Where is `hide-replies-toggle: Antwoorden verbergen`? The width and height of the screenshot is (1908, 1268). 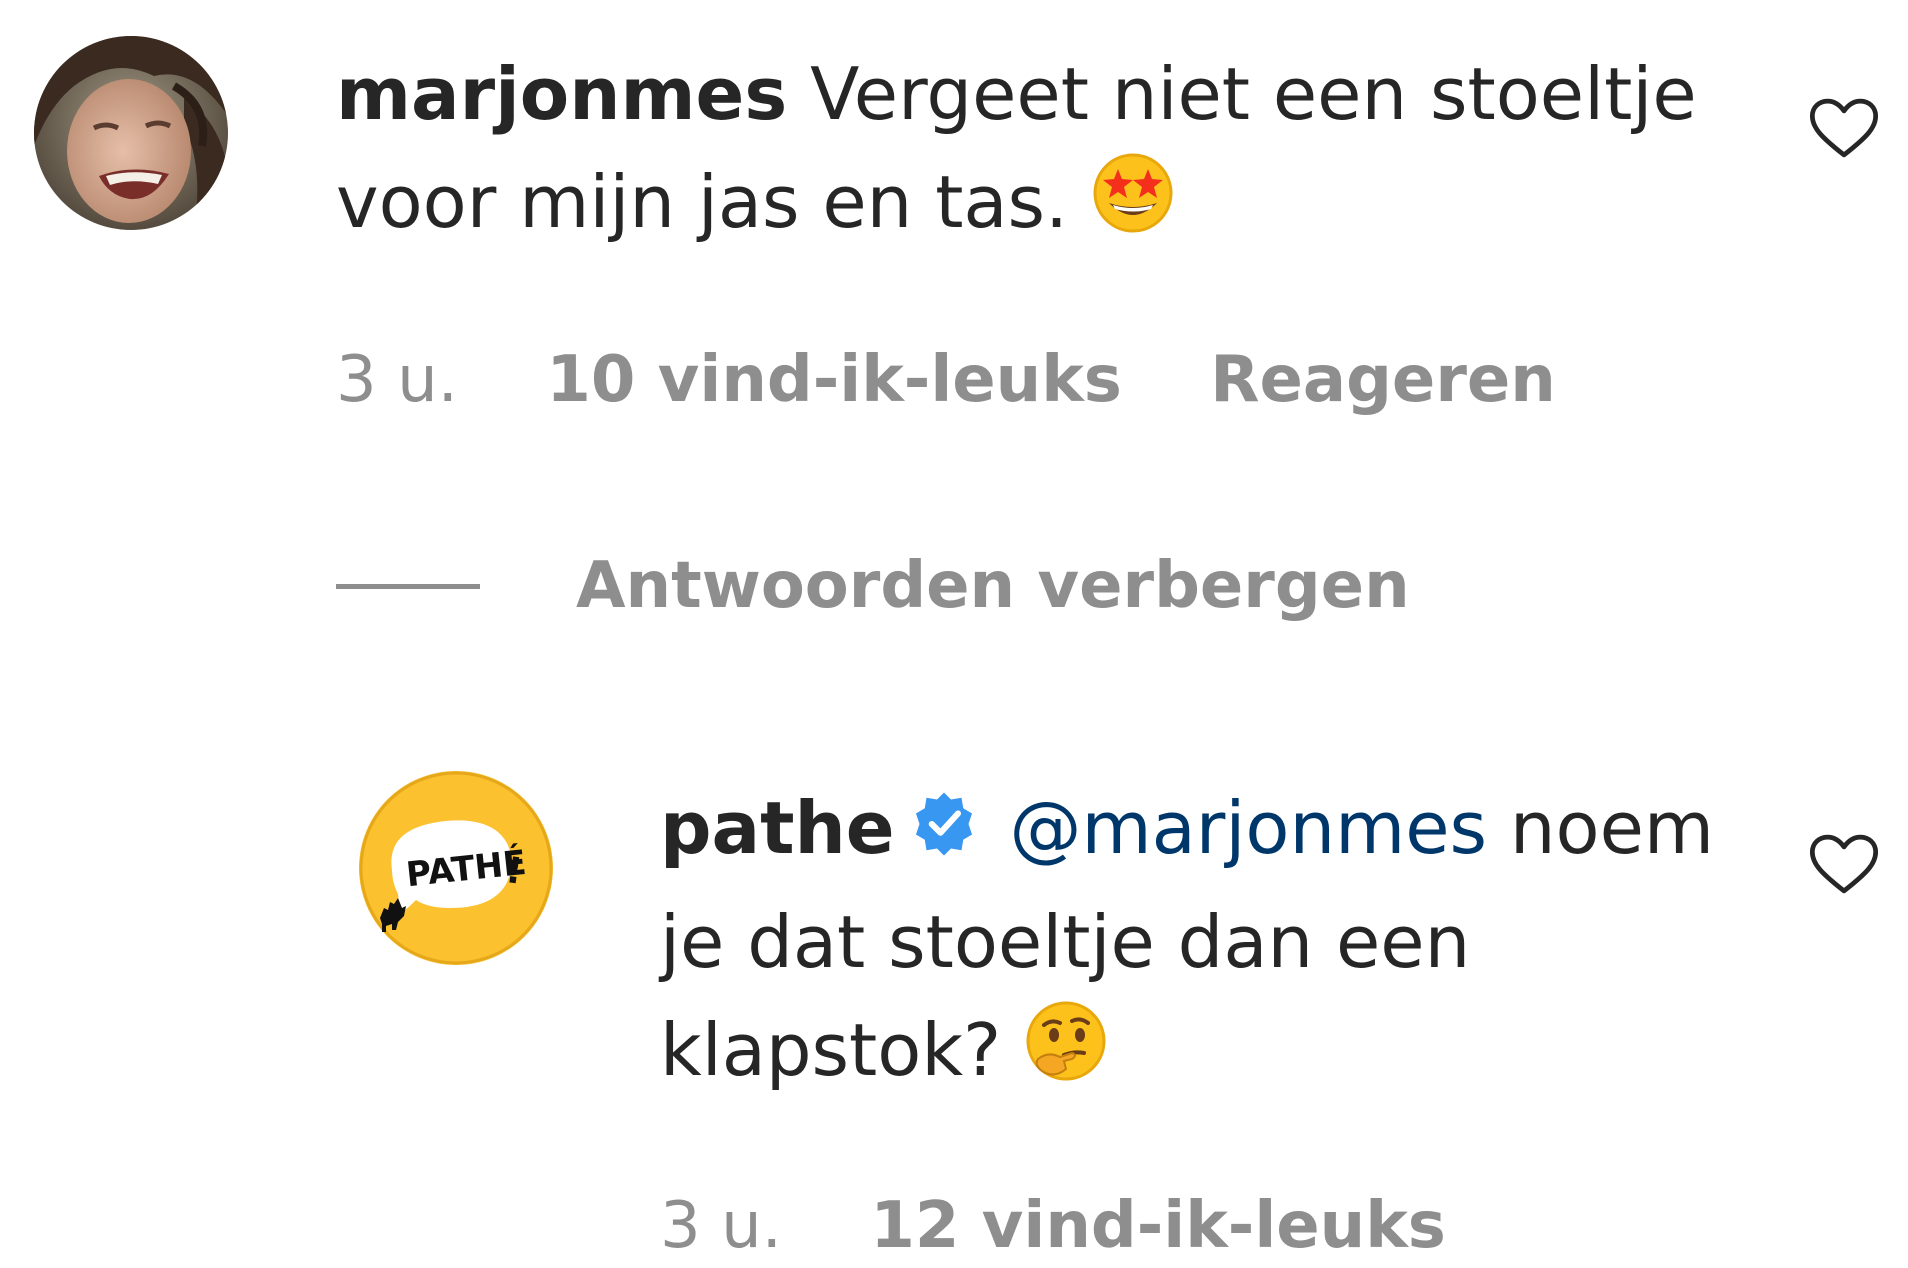
hide-replies-toggle: Antwoorden verbergen is located at coordinates (873, 586).